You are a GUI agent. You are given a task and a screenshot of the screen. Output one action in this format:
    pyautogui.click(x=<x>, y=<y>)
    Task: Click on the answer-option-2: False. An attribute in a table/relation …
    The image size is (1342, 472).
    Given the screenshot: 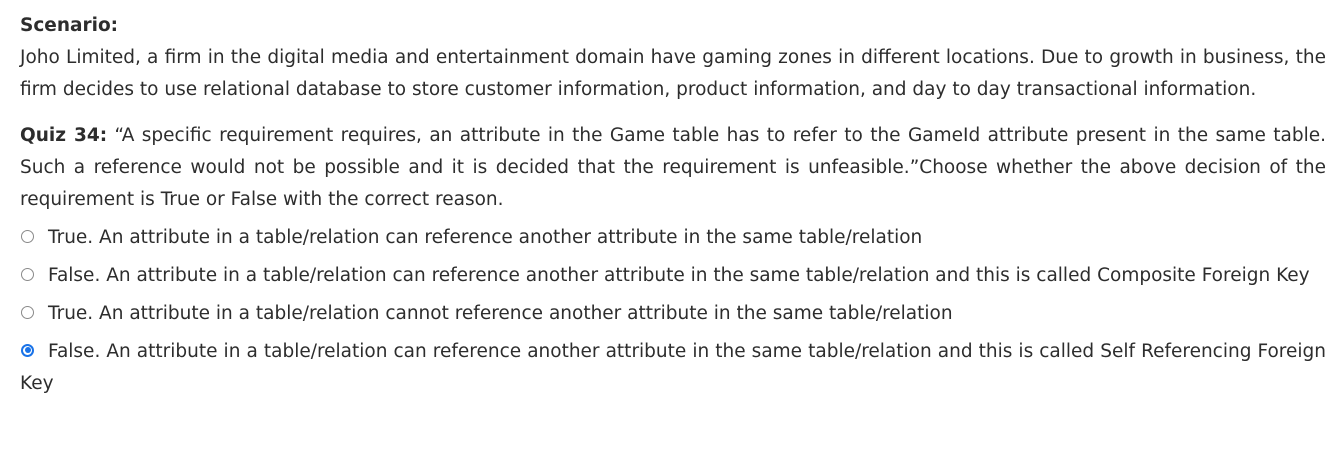 What is the action you would take?
    pyautogui.click(x=673, y=276)
    